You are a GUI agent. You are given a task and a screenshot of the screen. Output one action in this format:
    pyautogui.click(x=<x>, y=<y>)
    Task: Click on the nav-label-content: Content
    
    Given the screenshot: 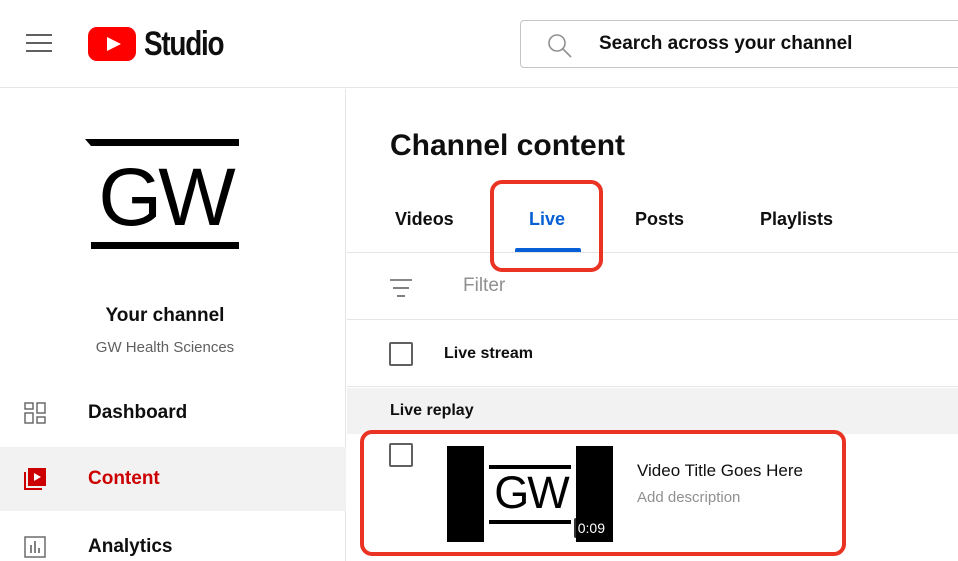 What is the action you would take?
    pyautogui.click(x=124, y=478)
    